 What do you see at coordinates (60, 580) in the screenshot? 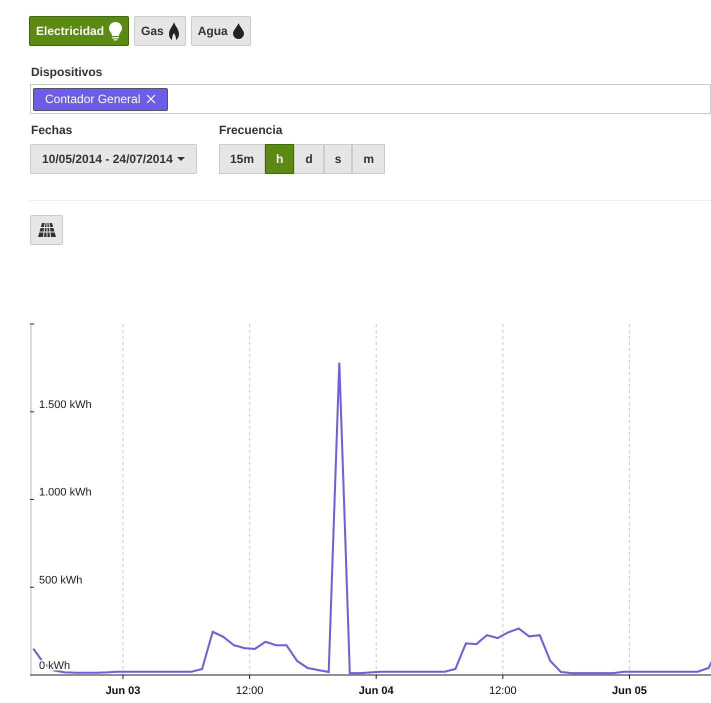
I see `y-tick-label: 500 kWh` at bounding box center [60, 580].